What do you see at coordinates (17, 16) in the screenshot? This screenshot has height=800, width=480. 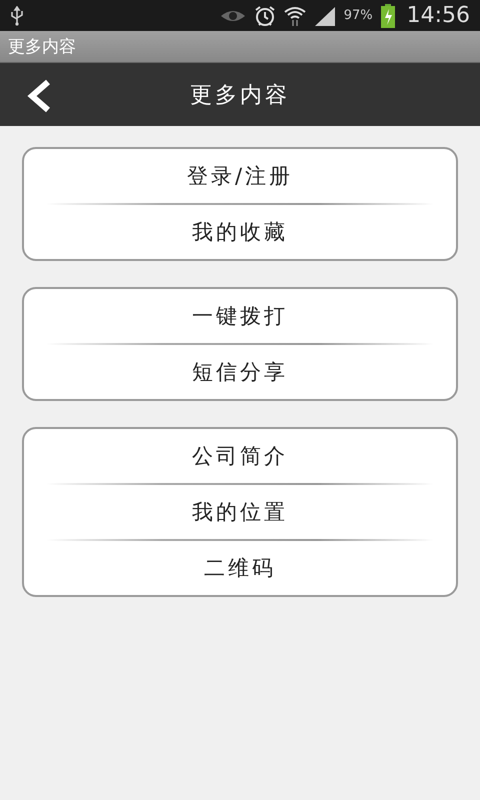 I see `usb-icon` at bounding box center [17, 16].